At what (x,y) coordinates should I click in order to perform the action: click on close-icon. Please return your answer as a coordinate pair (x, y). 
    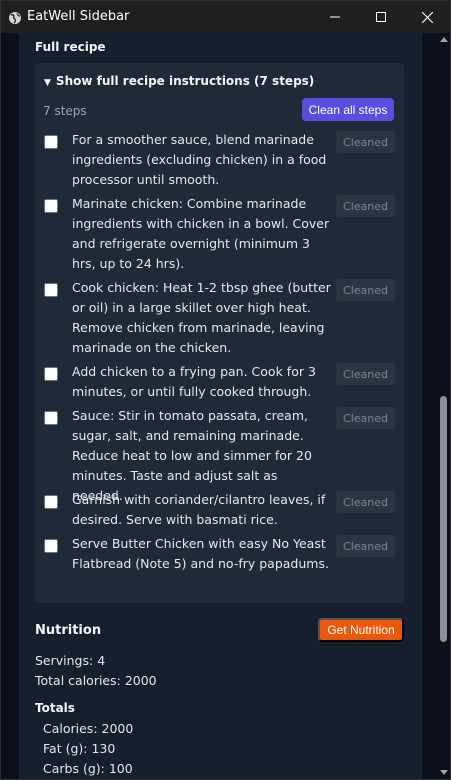
    Looking at the image, I should click on (427, 17).